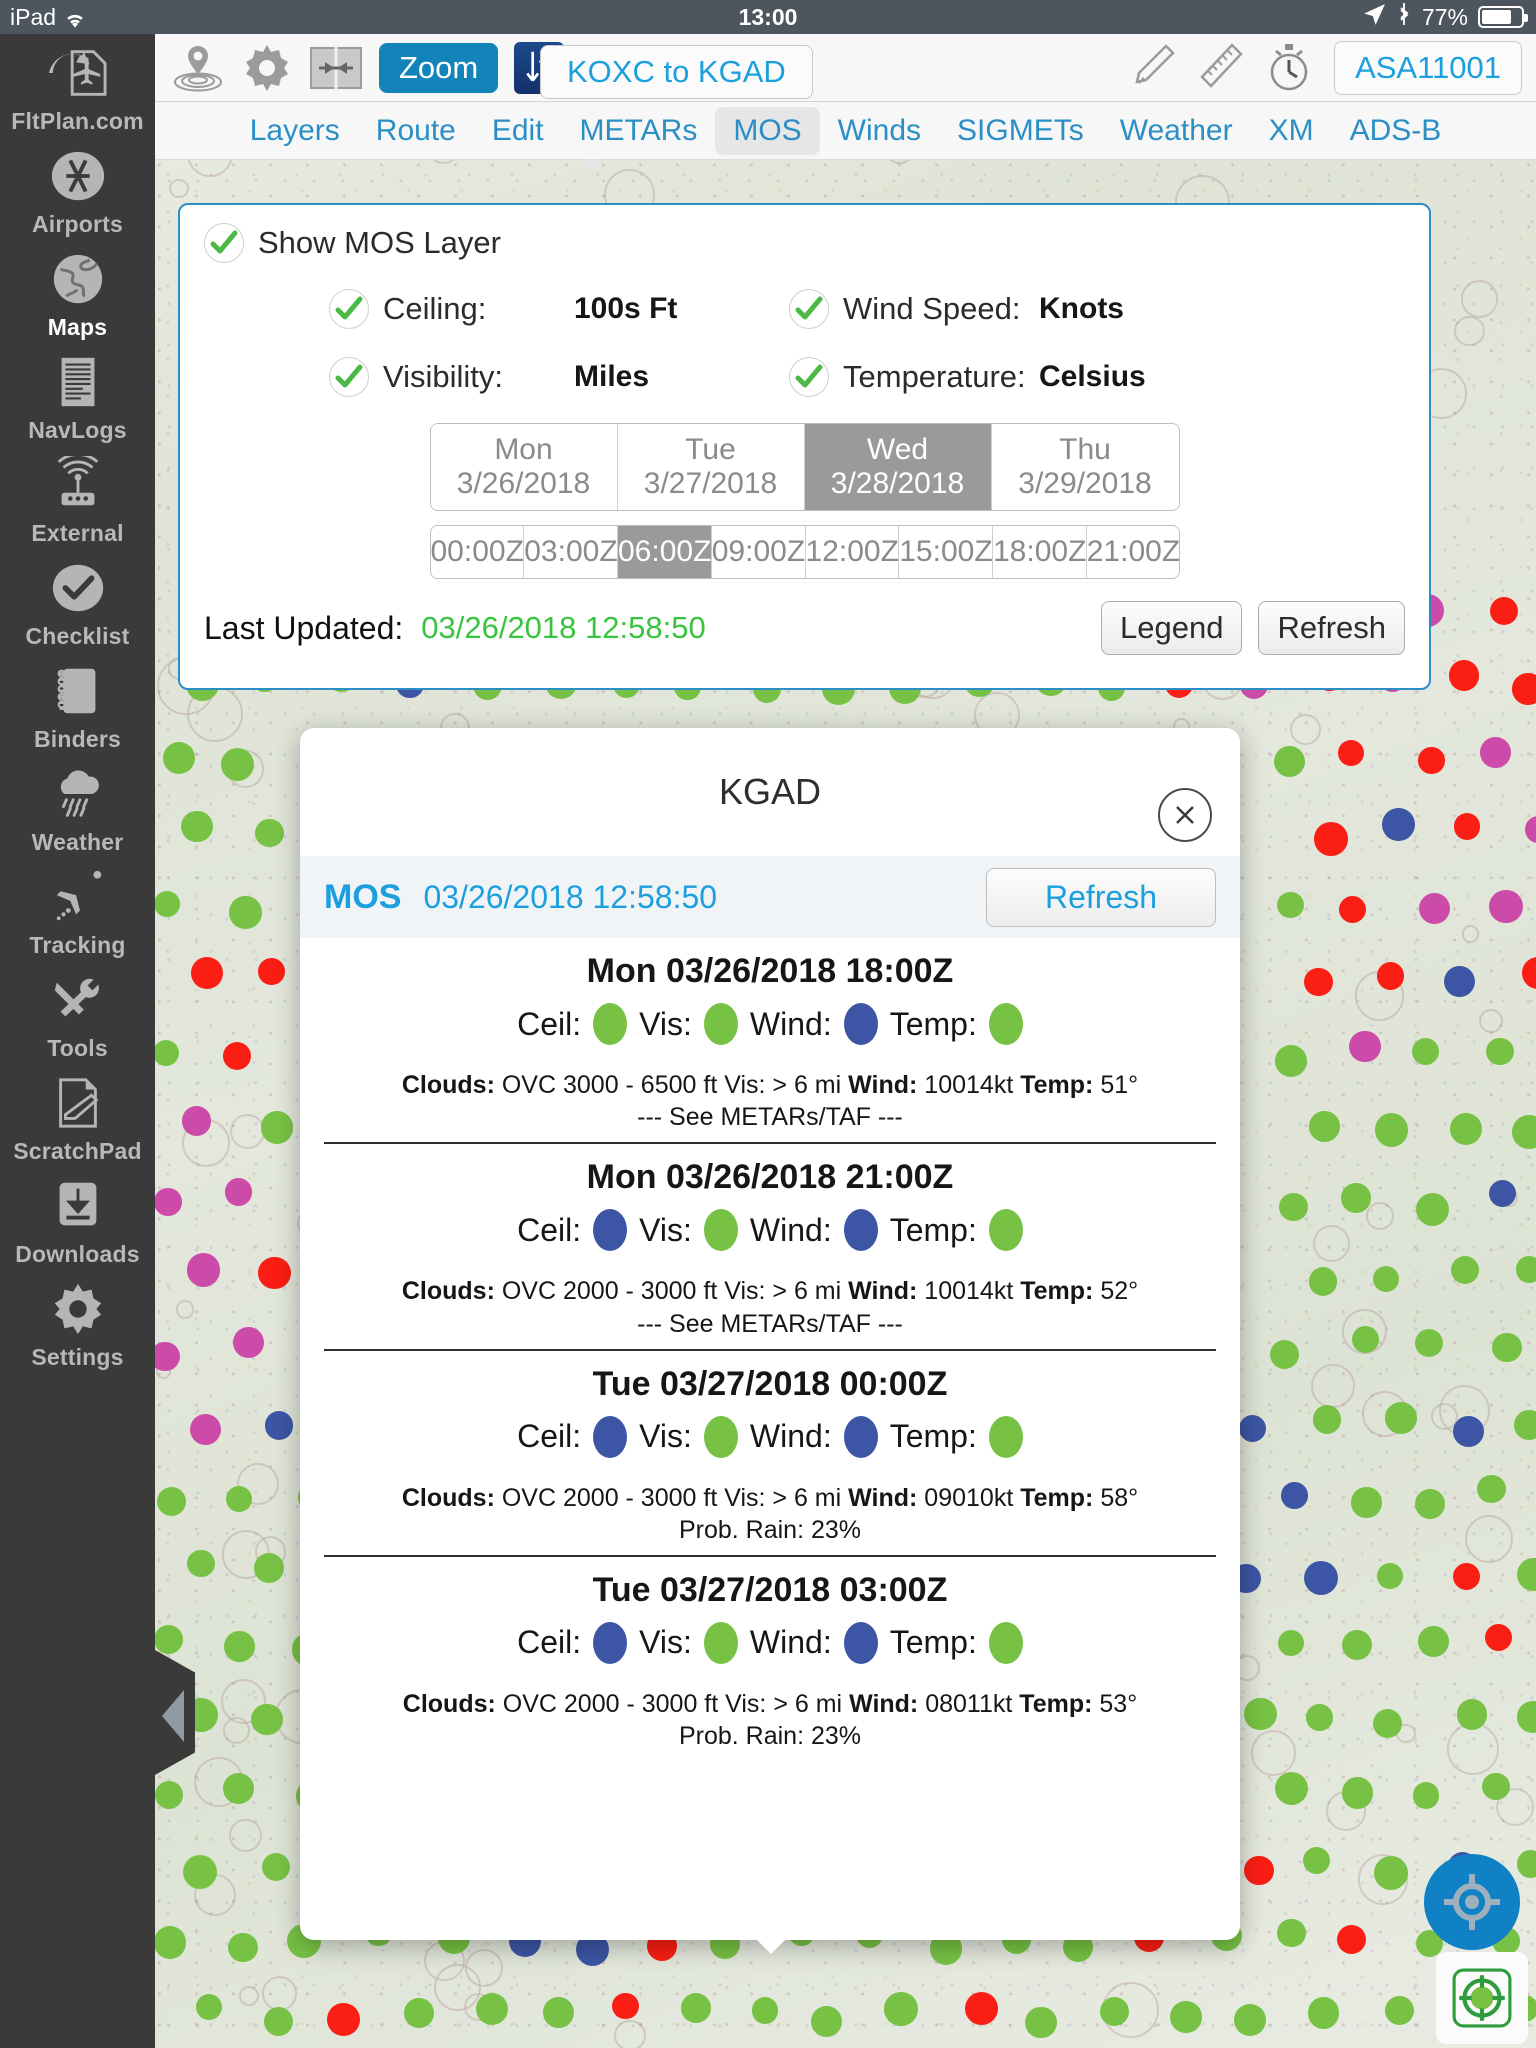 The image size is (1536, 2048). I want to click on ceiling-status-bead, so click(610, 1024).